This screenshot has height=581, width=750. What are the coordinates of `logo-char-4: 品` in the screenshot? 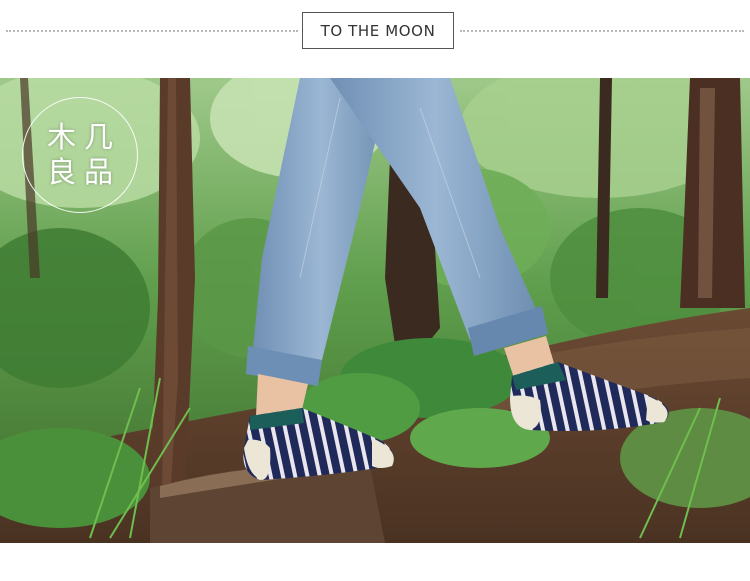 It's located at (98, 172).